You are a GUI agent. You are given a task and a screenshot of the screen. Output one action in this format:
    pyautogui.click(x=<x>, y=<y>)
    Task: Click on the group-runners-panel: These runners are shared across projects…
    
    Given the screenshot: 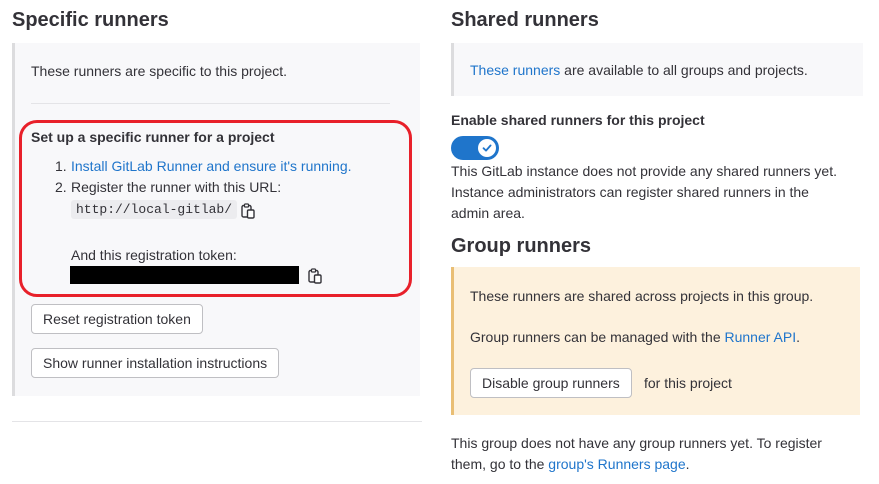 What is the action you would take?
    pyautogui.click(x=655, y=341)
    